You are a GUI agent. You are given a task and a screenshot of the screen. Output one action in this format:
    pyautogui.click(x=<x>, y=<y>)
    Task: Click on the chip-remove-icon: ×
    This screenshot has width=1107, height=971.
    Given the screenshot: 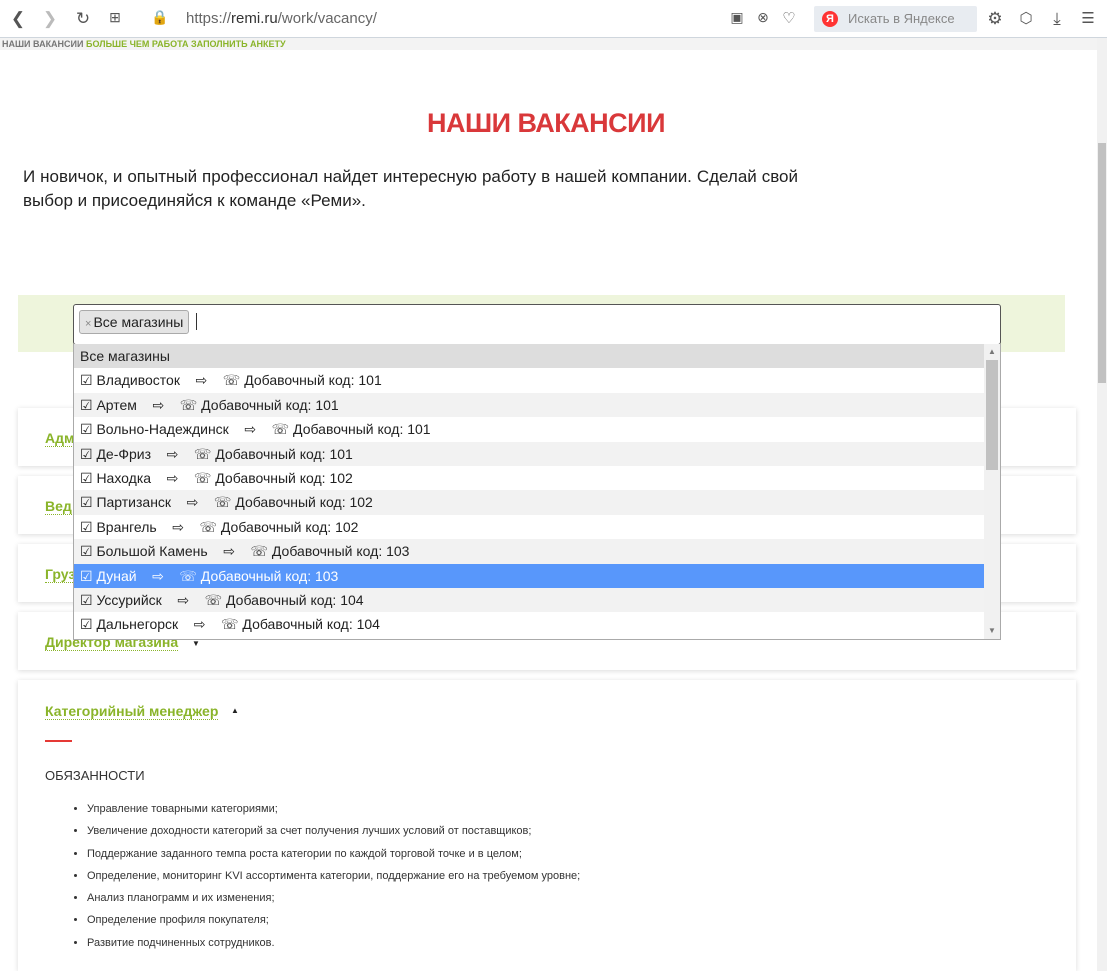 What is the action you would take?
    pyautogui.click(x=88, y=324)
    